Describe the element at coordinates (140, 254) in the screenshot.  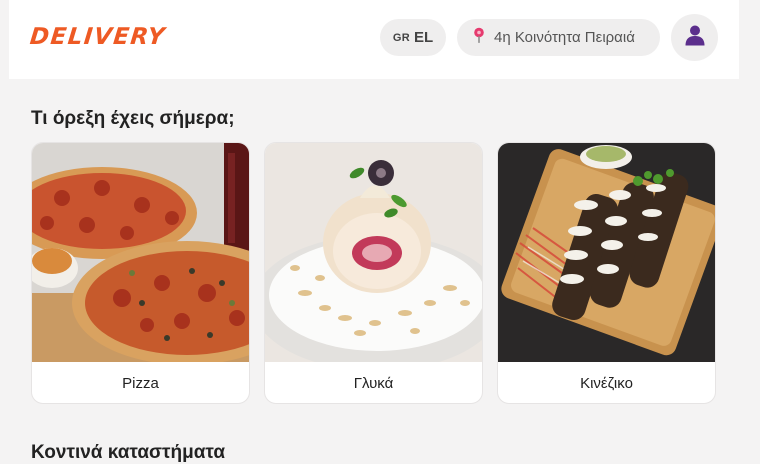
I see `pizza-image` at that location.